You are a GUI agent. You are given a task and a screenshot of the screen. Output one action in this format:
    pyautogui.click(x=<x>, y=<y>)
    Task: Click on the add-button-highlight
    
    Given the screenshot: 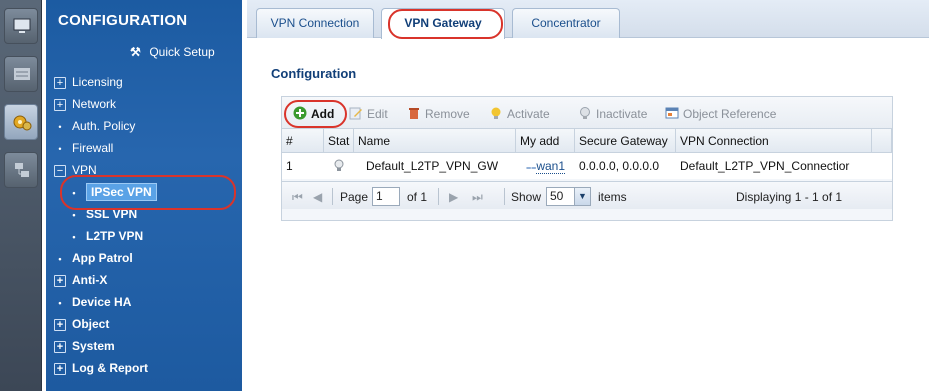 What is the action you would take?
    pyautogui.click(x=315, y=114)
    